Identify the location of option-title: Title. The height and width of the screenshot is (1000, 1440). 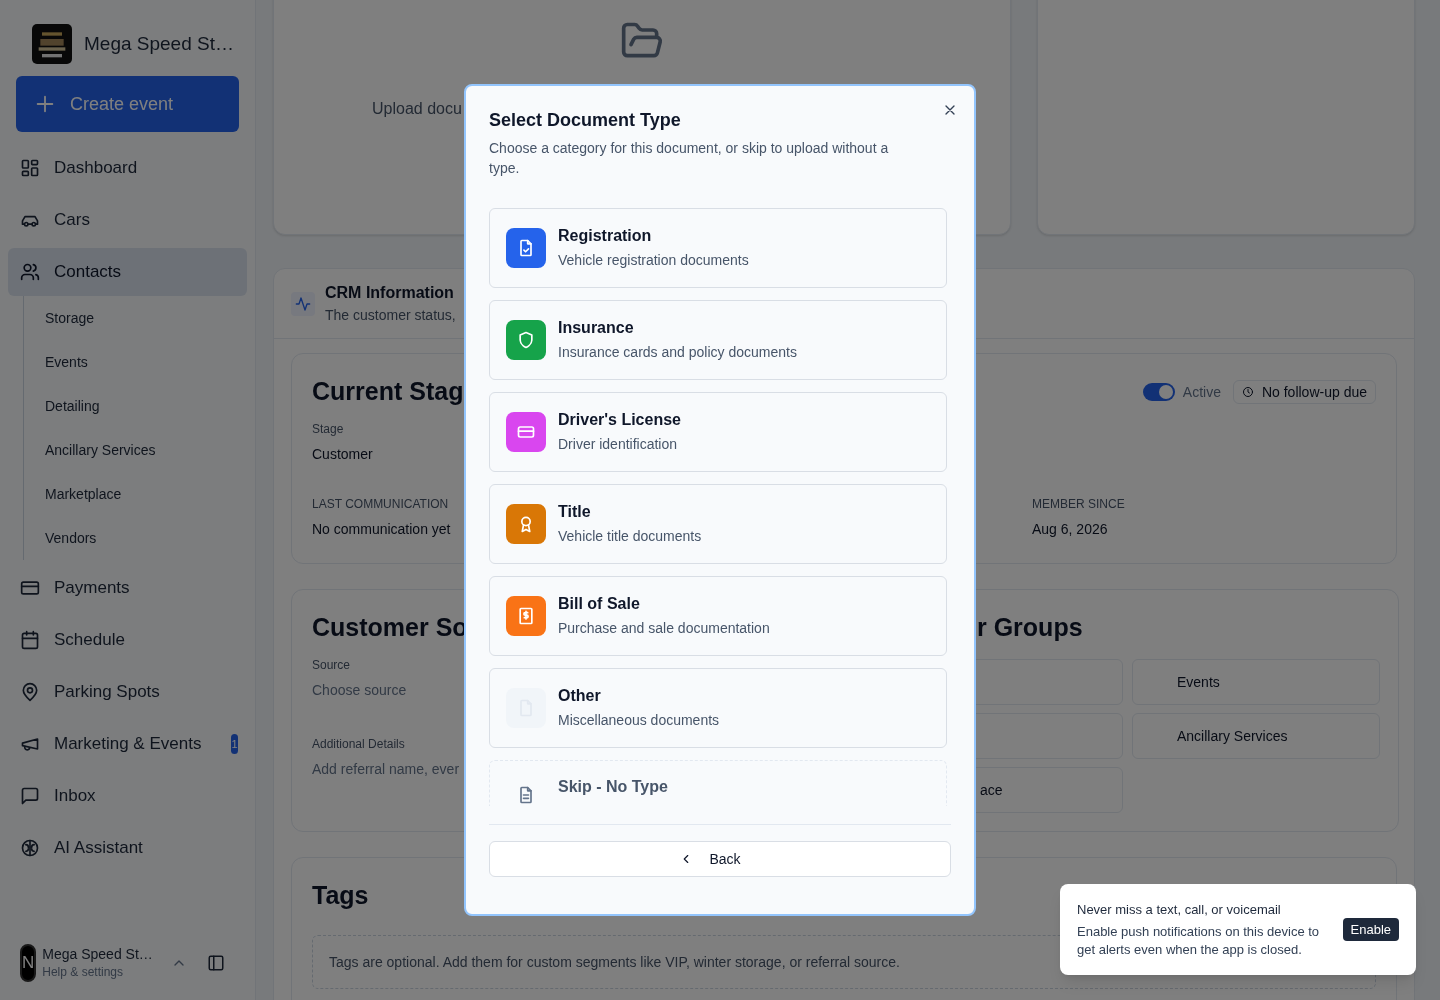
(574, 512).